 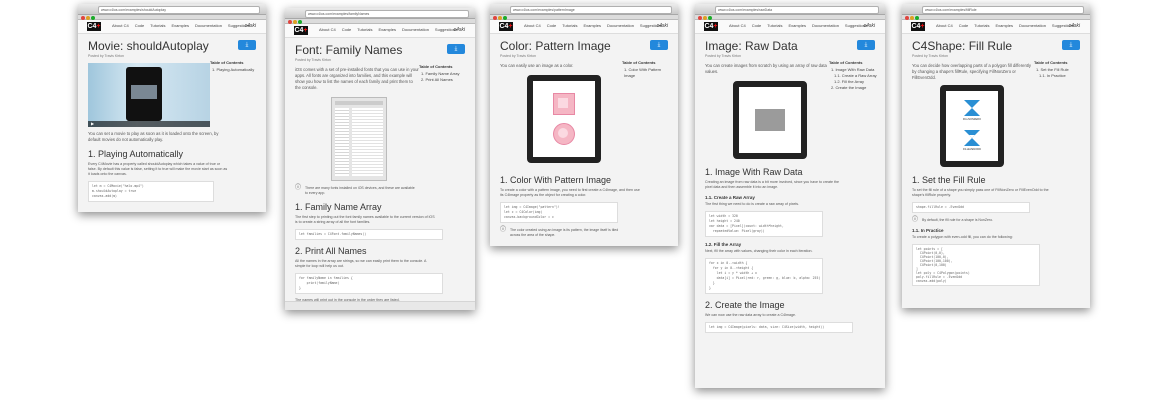 What do you see at coordinates (387, 14) in the screenshot?
I see `address-bar: www.c4ios.com/examples/familyNames` at bounding box center [387, 14].